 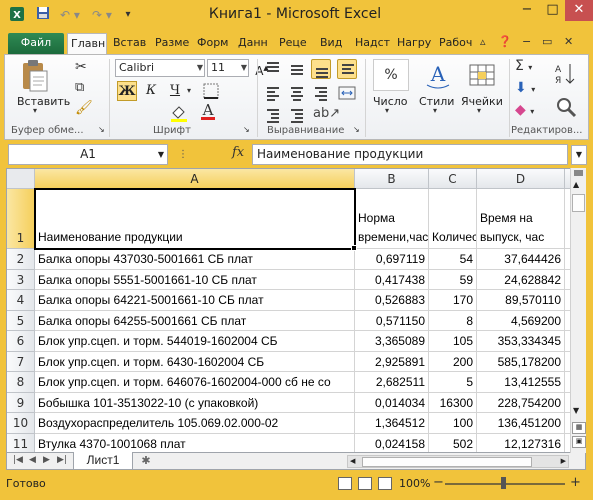 I want to click on row-header-1: 1, so click(x=21, y=219).